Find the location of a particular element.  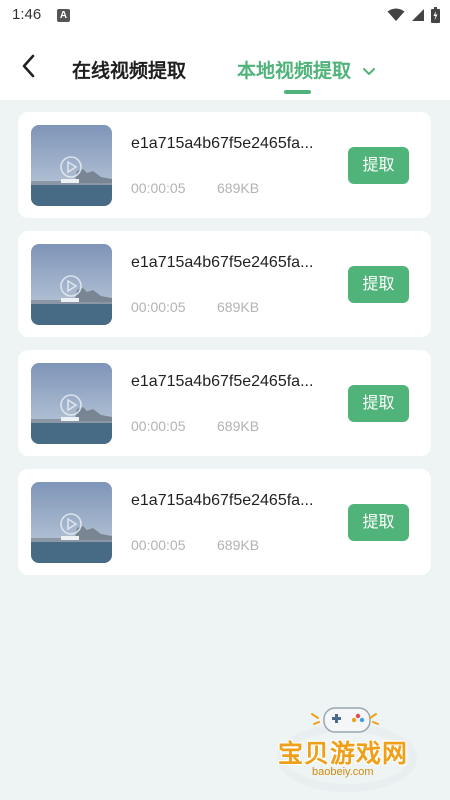

wifi-icon is located at coordinates (396, 14).